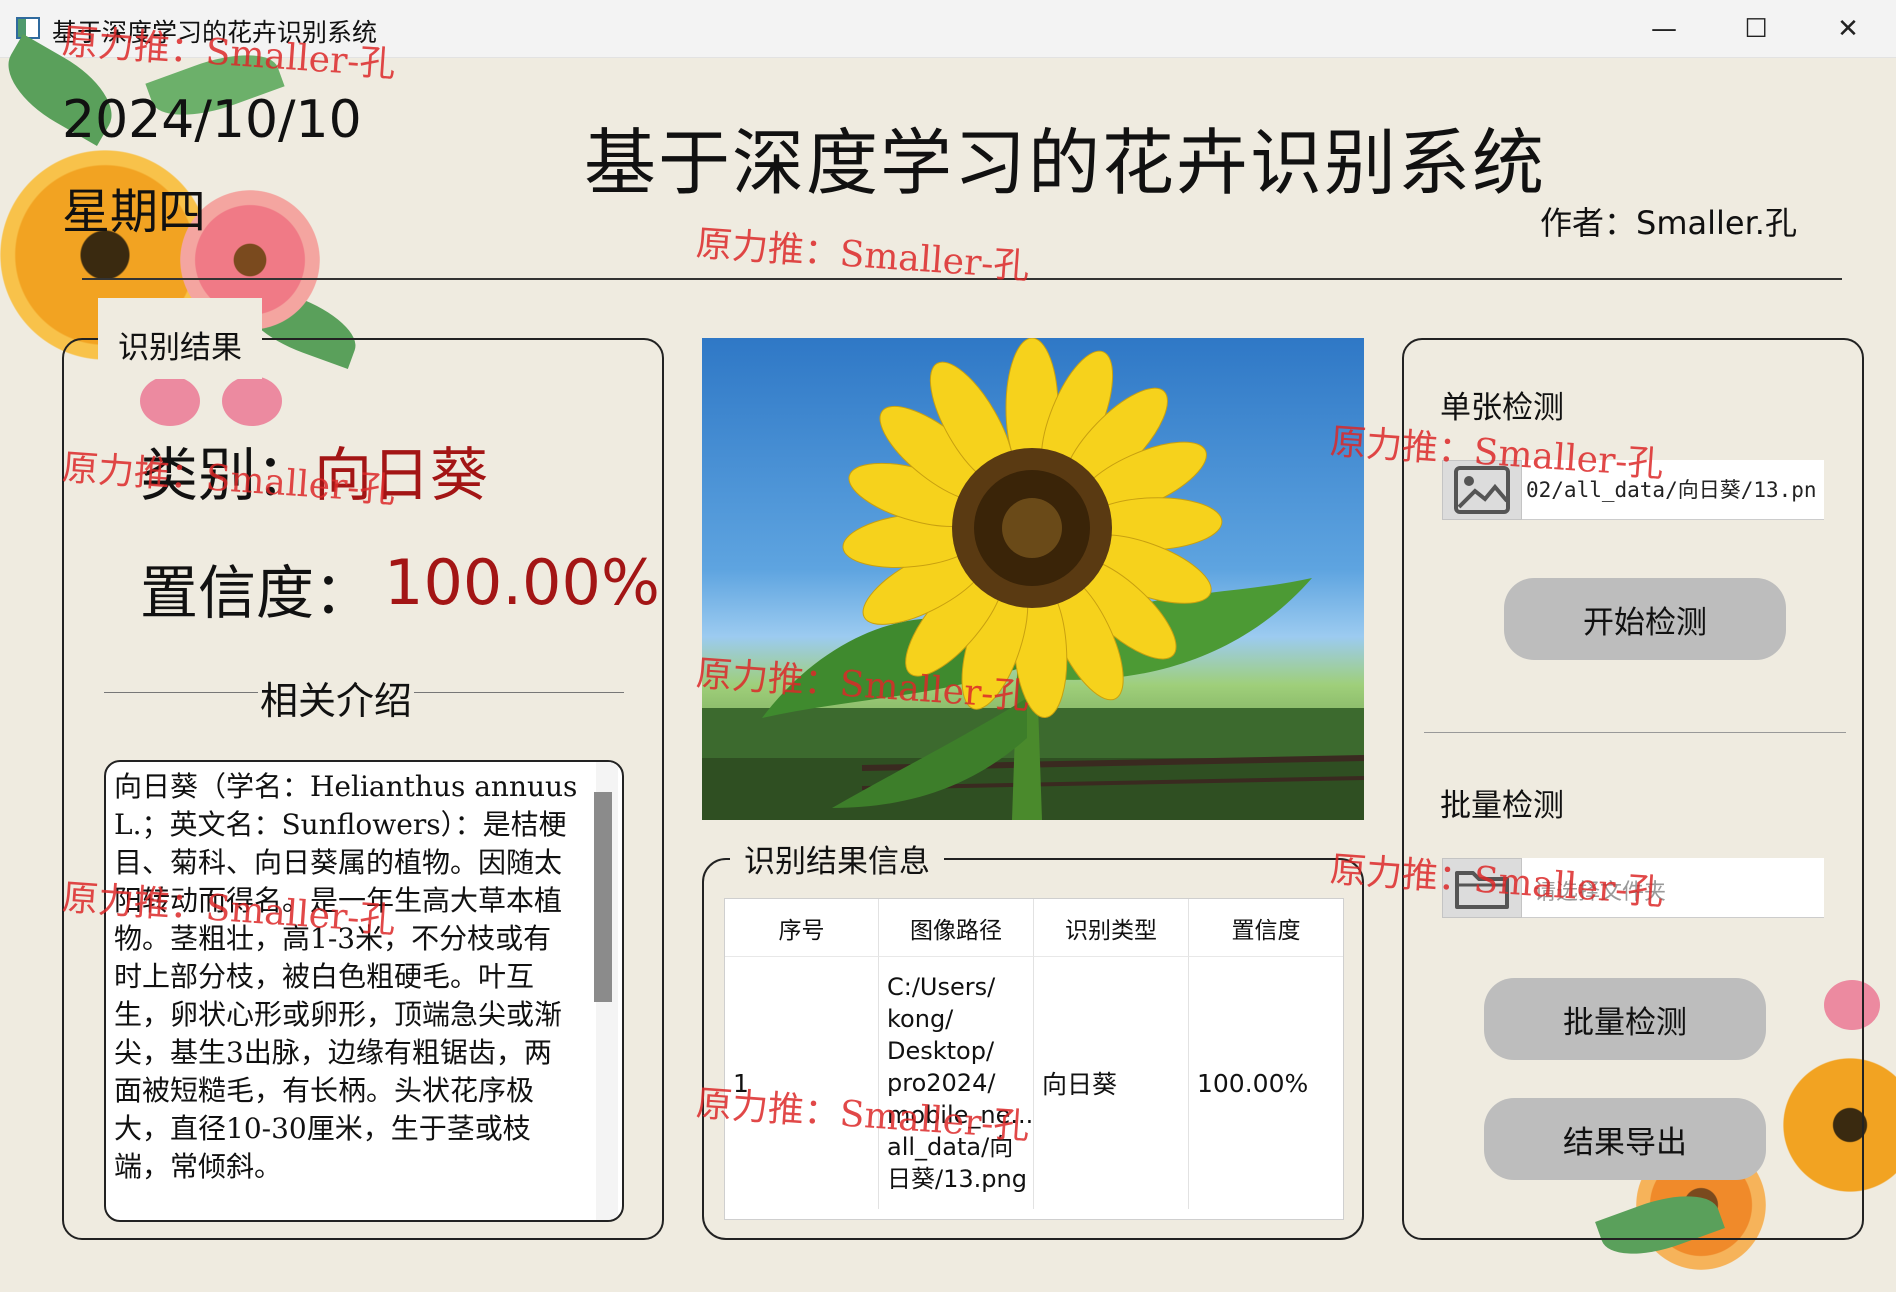 This screenshot has height=1292, width=1896. What do you see at coordinates (1065, 163) in the screenshot?
I see `page-title: 基于深度学习的花卉识别系统` at bounding box center [1065, 163].